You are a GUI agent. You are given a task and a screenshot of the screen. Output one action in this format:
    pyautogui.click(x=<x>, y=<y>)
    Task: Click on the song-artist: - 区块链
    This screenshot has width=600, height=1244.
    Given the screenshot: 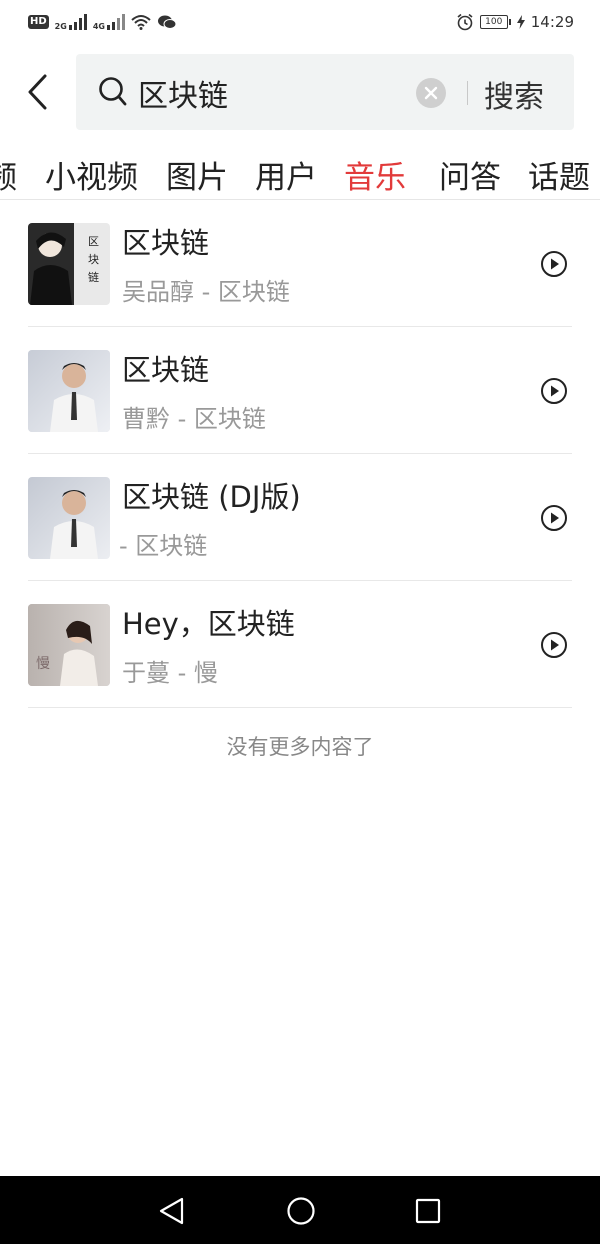 What is the action you would take?
    pyautogui.click(x=163, y=546)
    